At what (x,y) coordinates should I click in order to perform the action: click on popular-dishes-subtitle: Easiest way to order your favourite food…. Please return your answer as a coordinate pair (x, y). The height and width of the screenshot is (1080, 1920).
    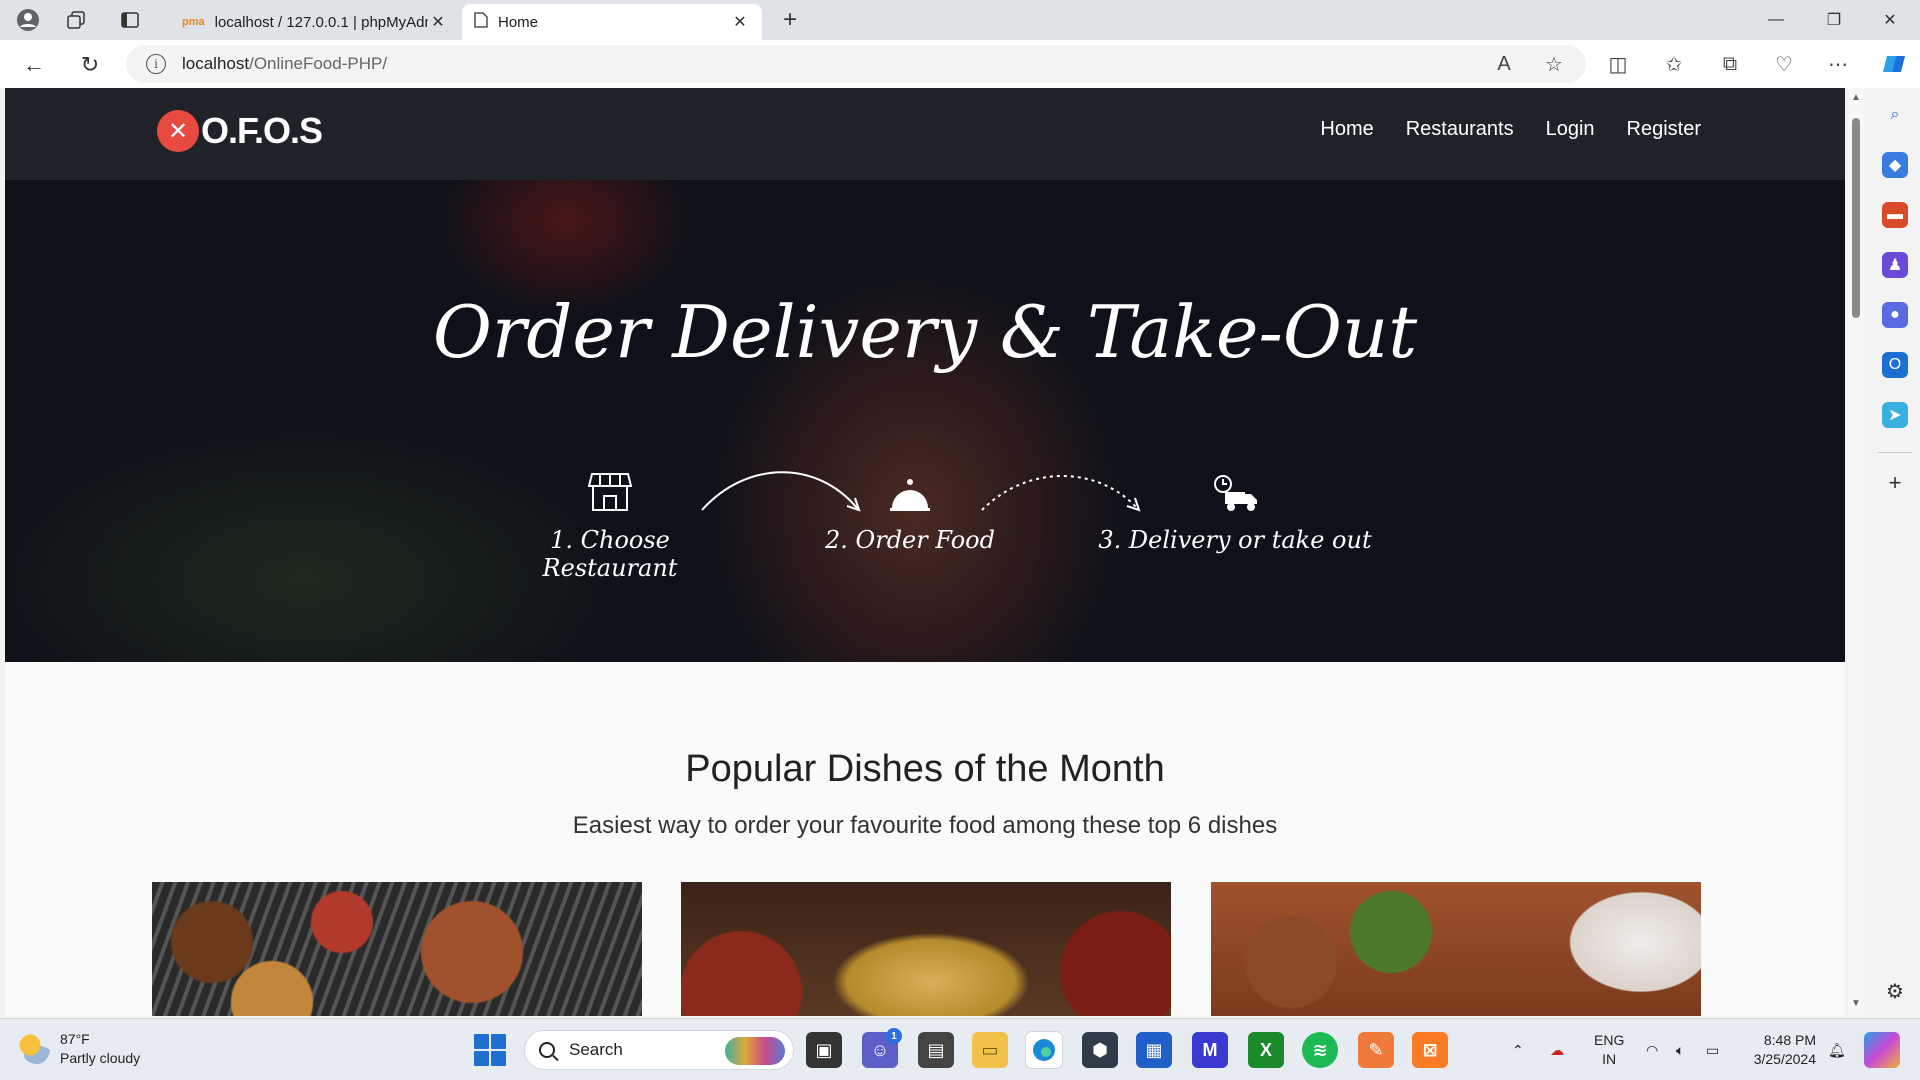
    Looking at the image, I should click on (925, 825).